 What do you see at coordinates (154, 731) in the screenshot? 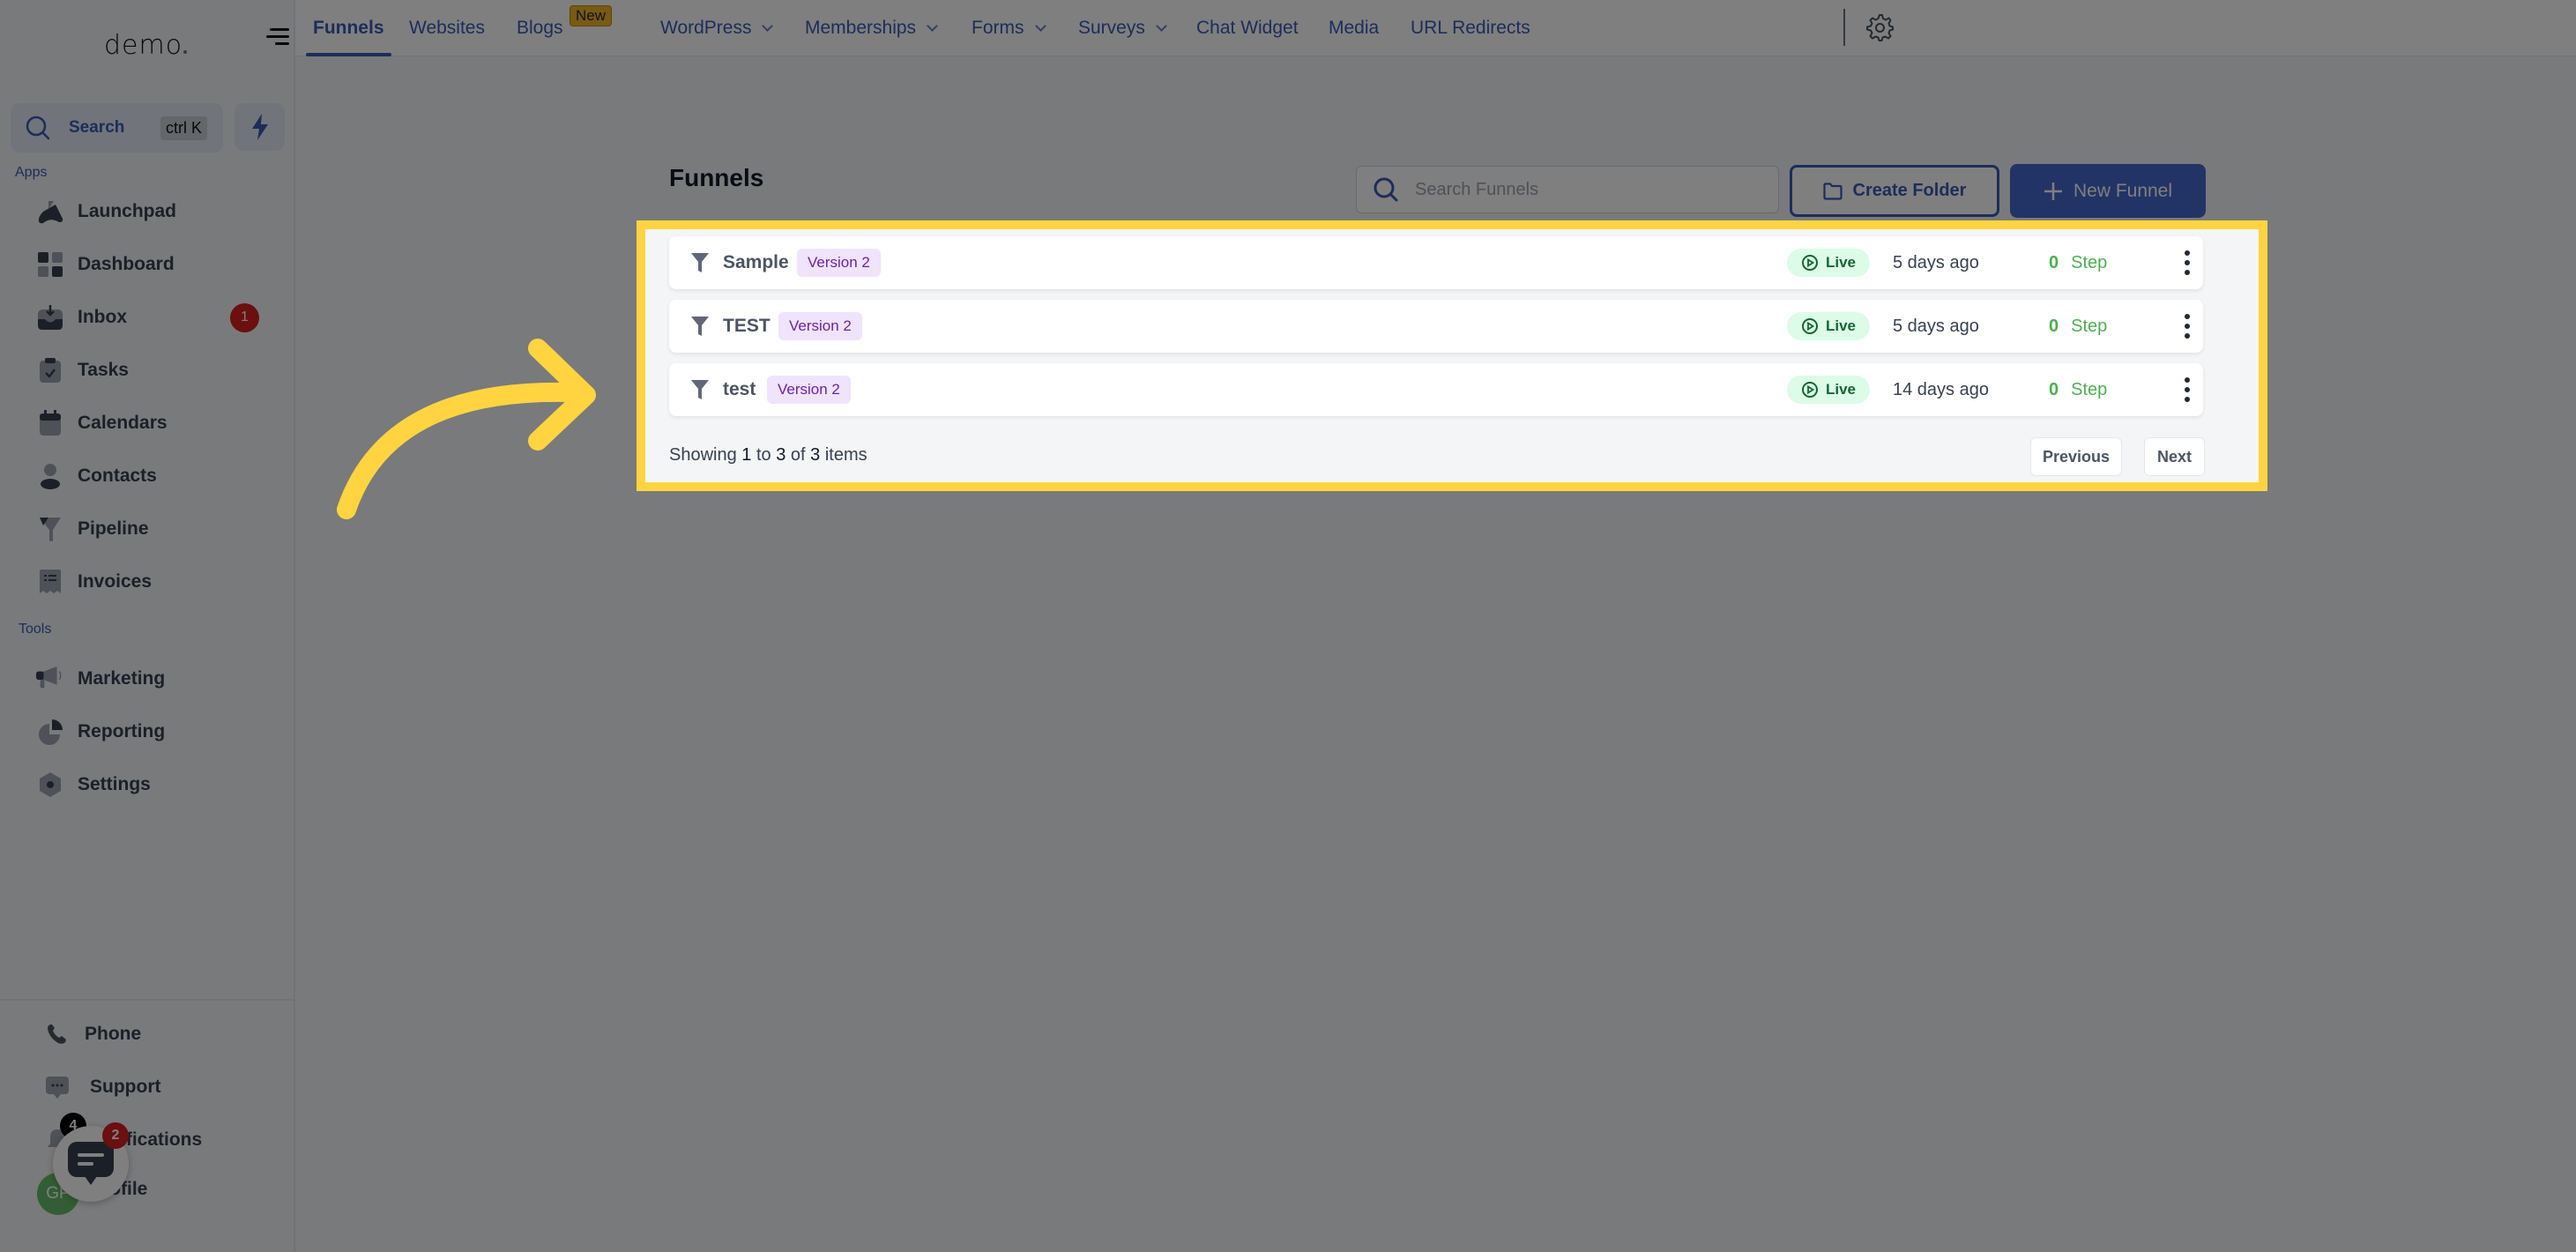
I see `sidebar-item-reporting: Reporting` at bounding box center [154, 731].